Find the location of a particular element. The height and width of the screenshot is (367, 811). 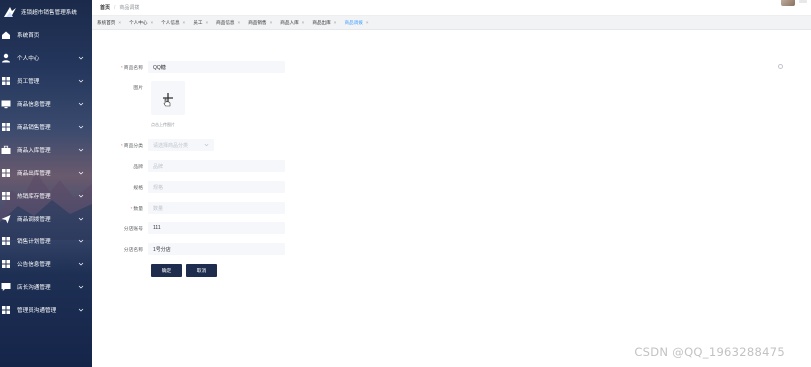

sidebar-item-label: 商品出库管理 is located at coordinates (34, 173).